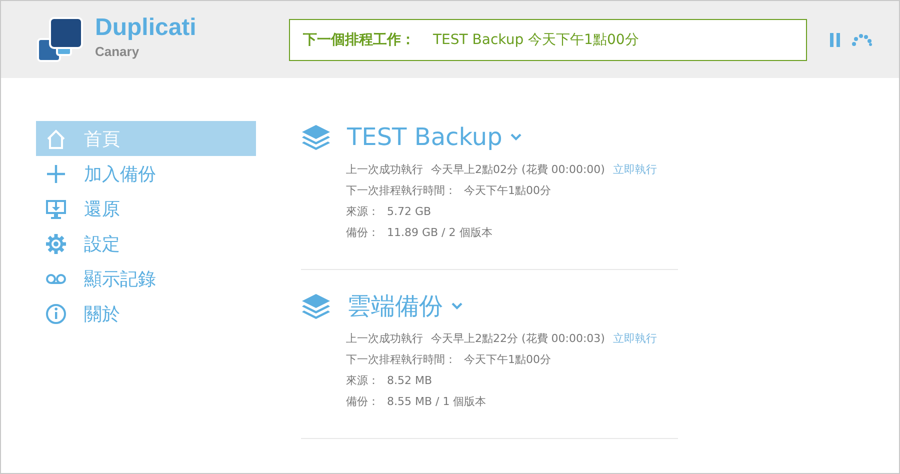 This screenshot has height=474, width=900. What do you see at coordinates (518, 338) in the screenshot?
I see `detail-value: 今天早上2點22分 (花費 00:00:03)` at bounding box center [518, 338].